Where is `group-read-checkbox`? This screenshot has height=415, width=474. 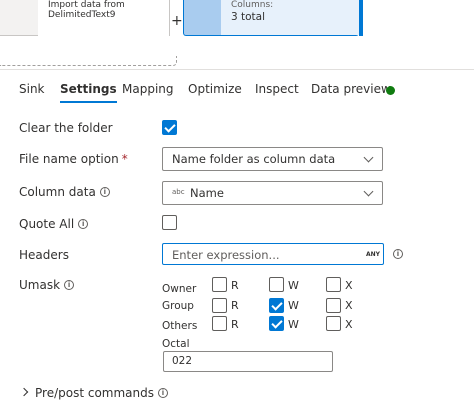 group-read-checkbox is located at coordinates (219, 305).